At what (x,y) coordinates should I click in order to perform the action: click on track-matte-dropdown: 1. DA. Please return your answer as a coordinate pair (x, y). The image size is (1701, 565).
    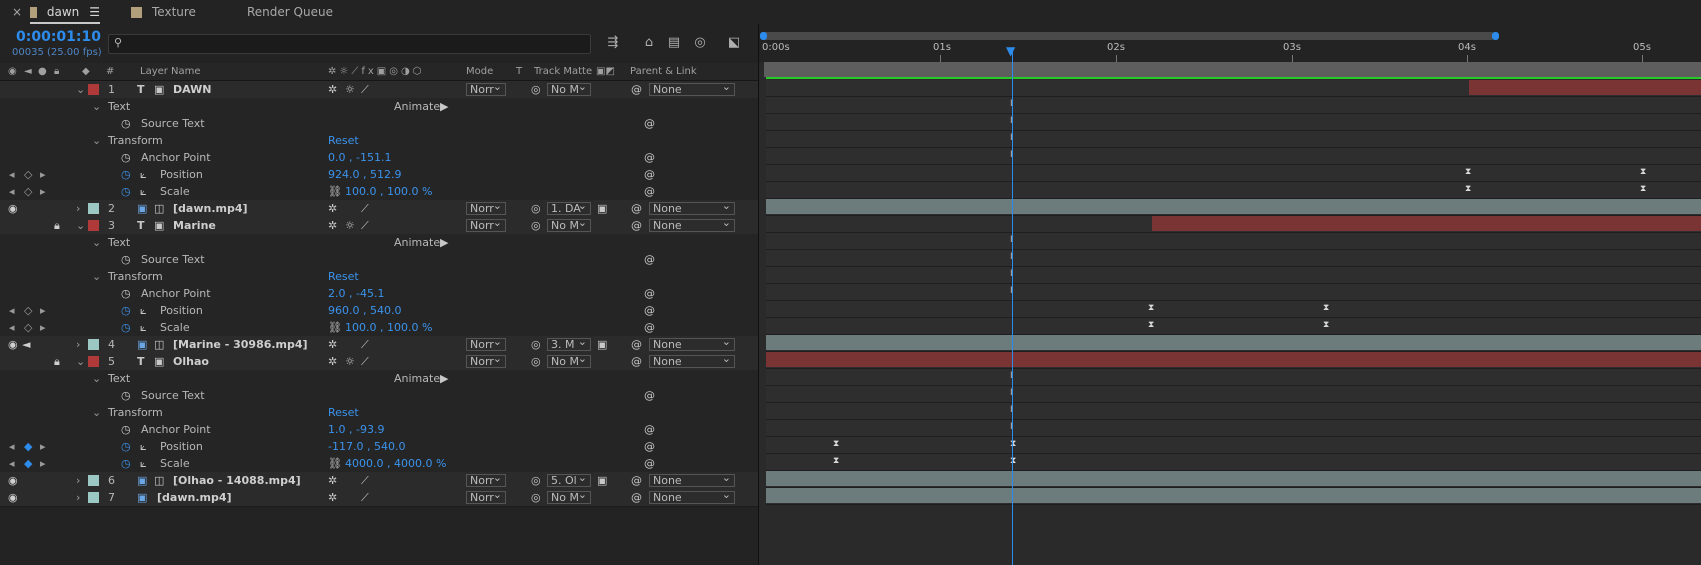
    Looking at the image, I should click on (569, 207).